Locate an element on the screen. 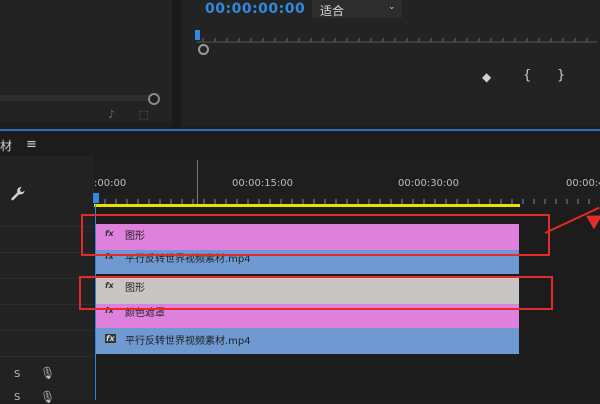  chevron-down-icon: ⌄ is located at coordinates (392, 7).